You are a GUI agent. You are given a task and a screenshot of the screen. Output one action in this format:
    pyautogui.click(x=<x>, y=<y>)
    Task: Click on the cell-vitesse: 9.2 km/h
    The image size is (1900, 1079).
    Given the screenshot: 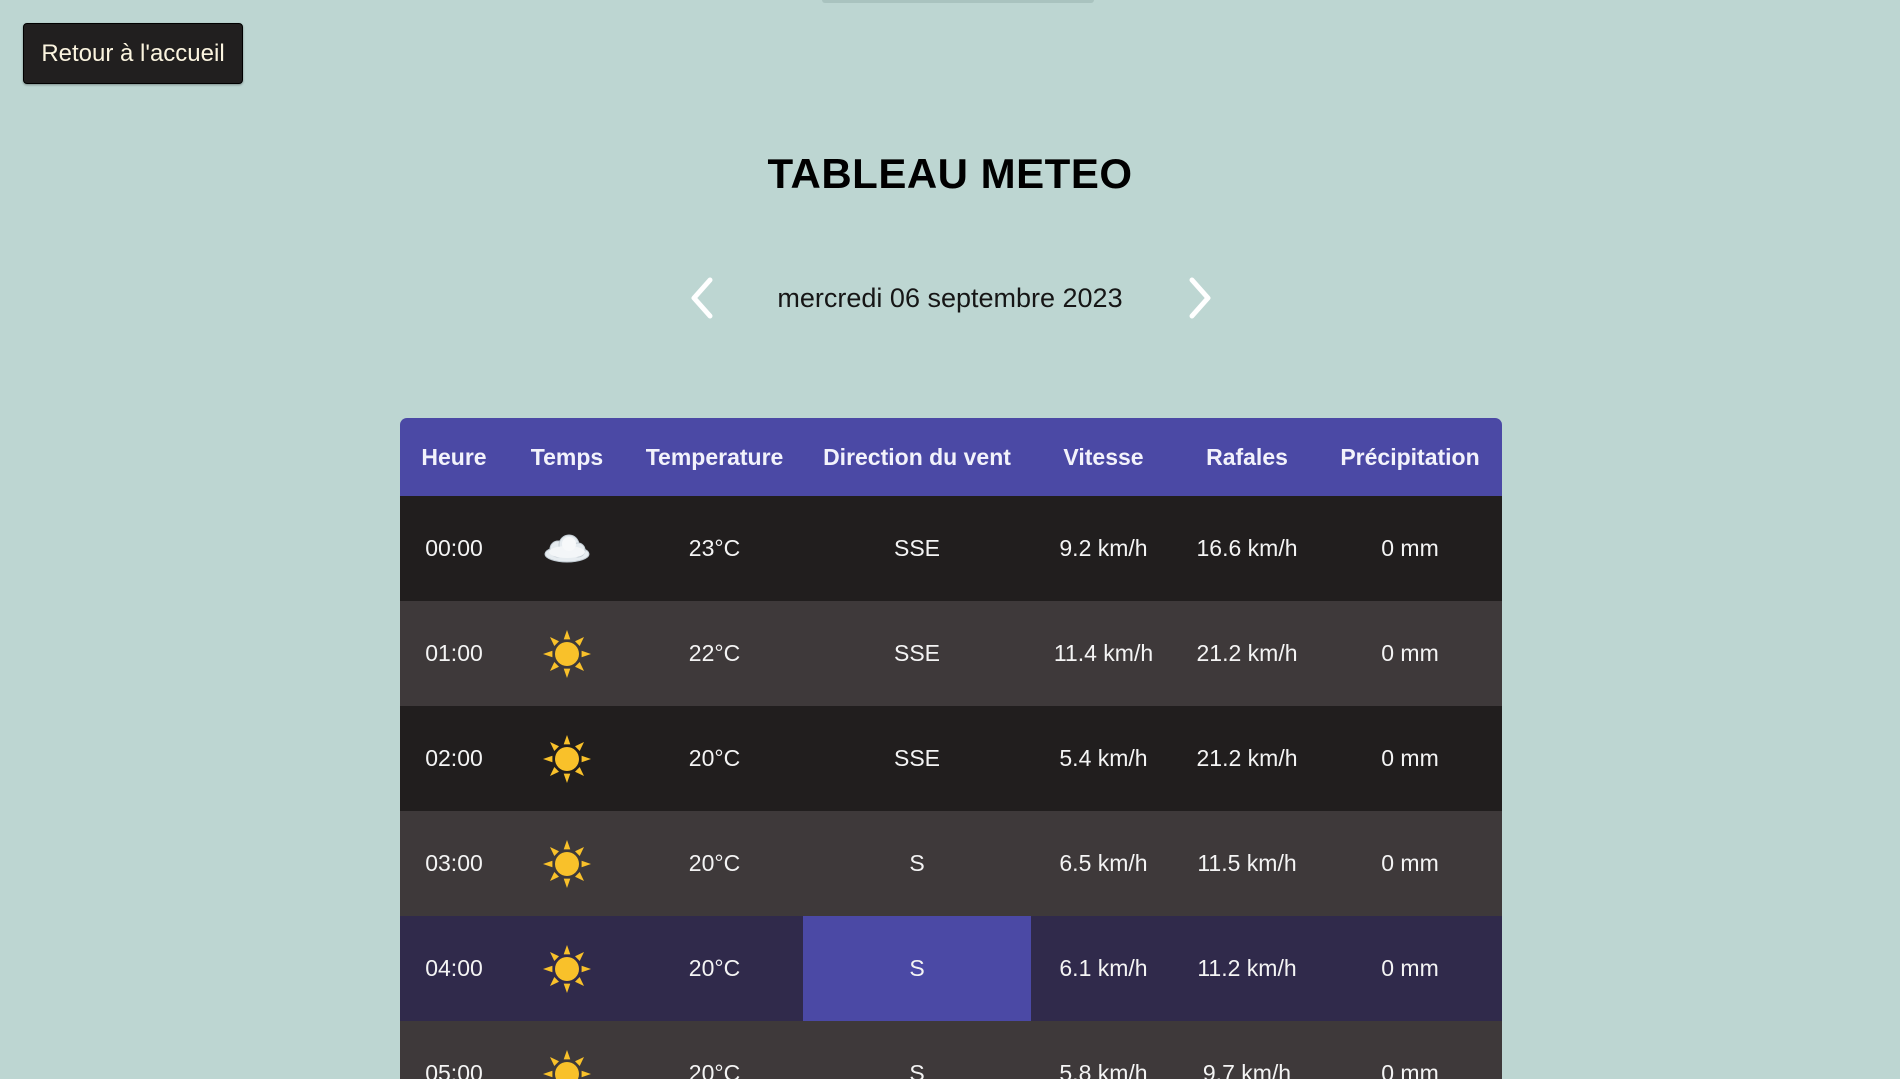 What is the action you would take?
    pyautogui.click(x=1103, y=548)
    